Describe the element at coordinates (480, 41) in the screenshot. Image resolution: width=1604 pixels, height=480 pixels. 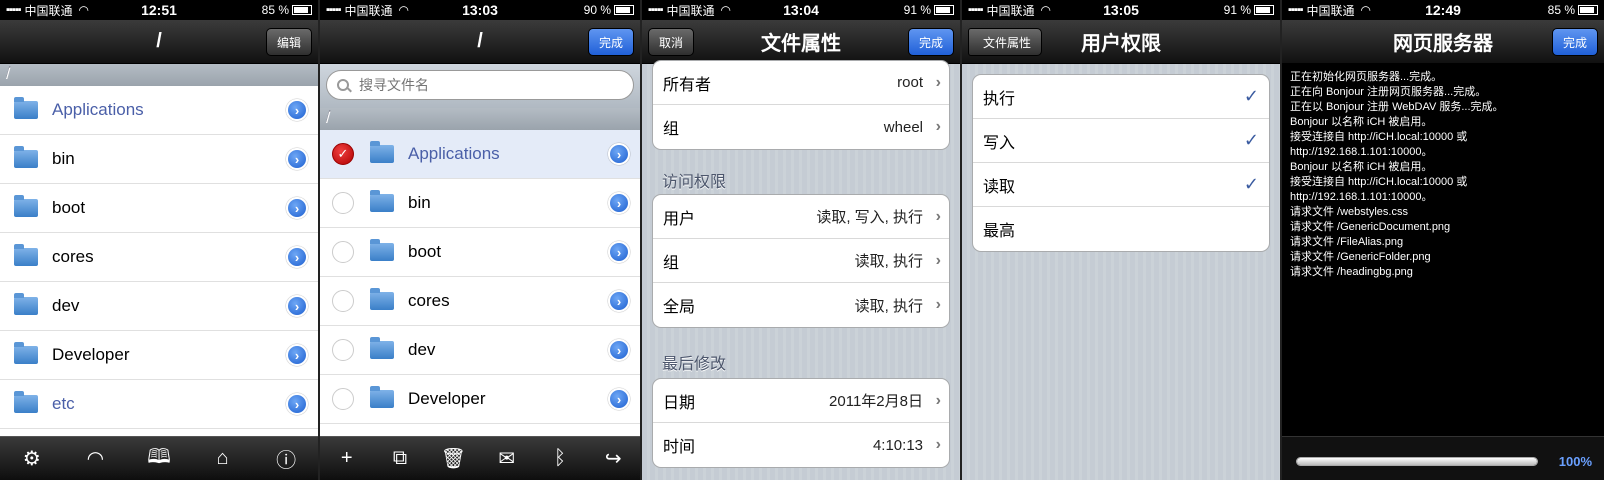
I see `page-title: /` at that location.